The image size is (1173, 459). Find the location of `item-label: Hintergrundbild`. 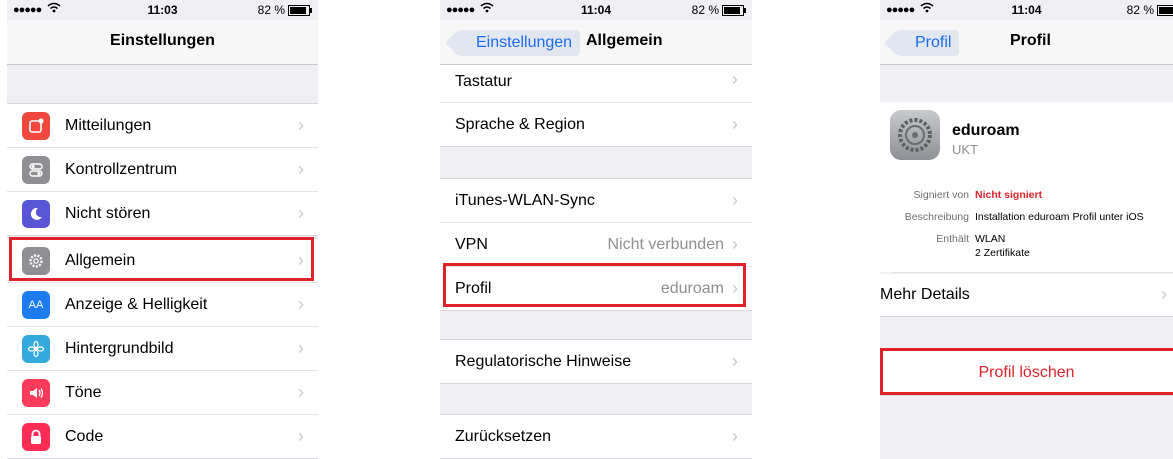

item-label: Hintergrundbild is located at coordinates (119, 348).